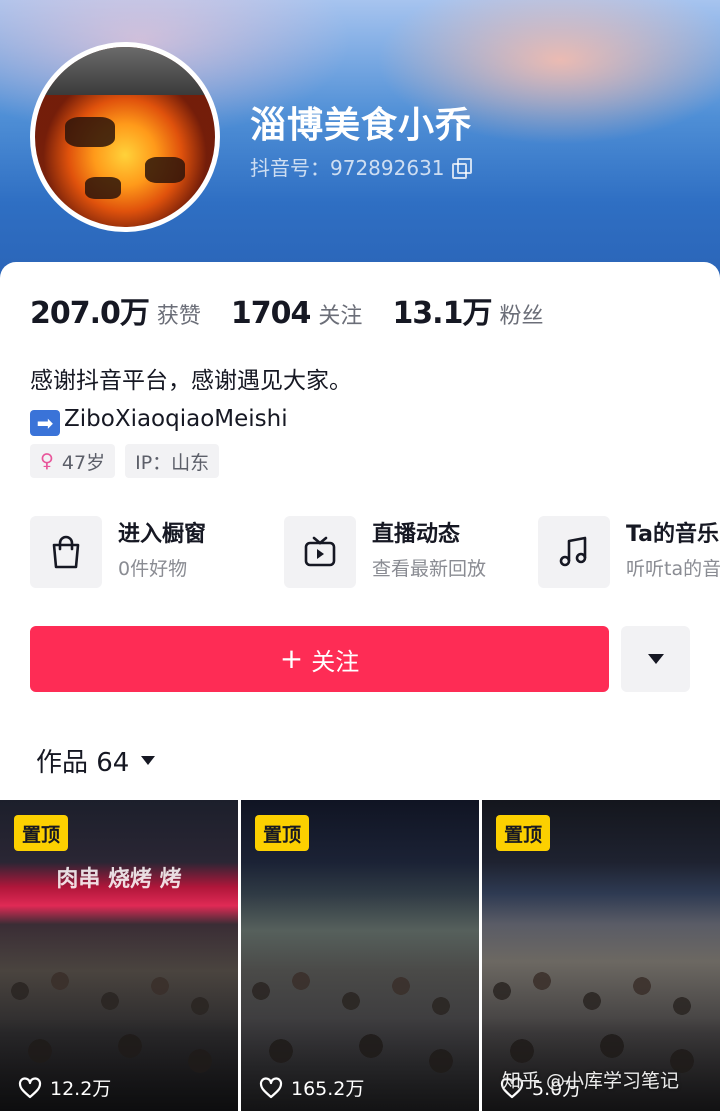  I want to click on watermark: 知乎 @小库学习笔记, so click(591, 1081).